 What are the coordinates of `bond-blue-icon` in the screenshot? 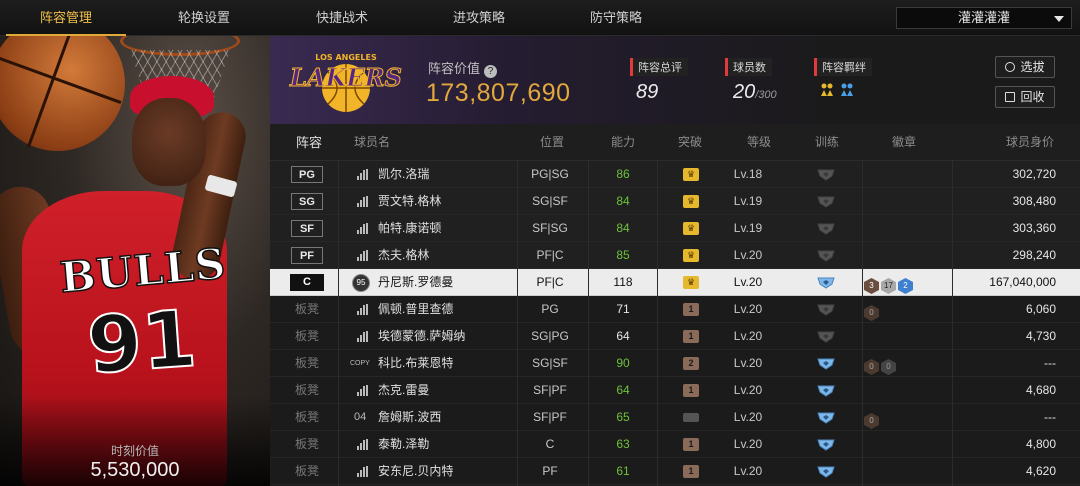 It's located at (847, 90).